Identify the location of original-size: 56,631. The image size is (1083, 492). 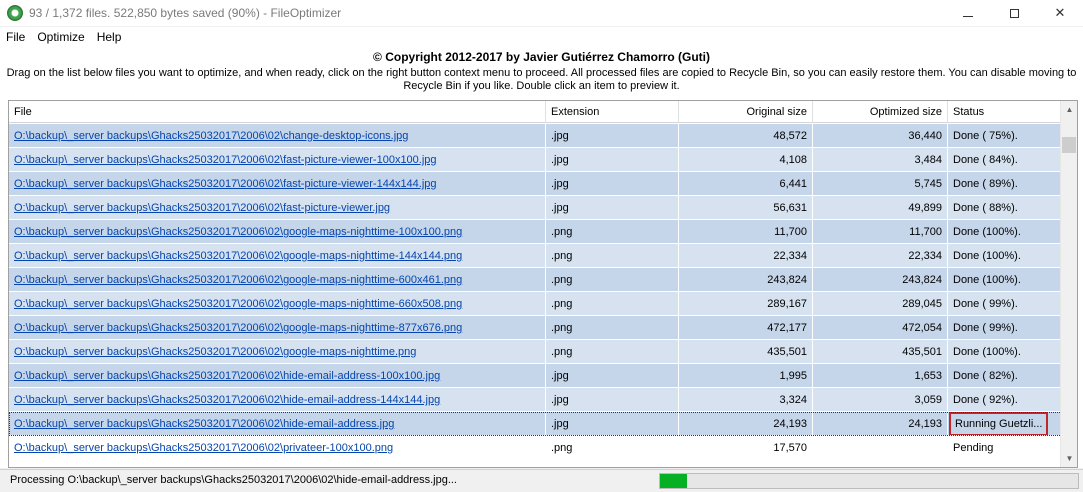
(746, 207).